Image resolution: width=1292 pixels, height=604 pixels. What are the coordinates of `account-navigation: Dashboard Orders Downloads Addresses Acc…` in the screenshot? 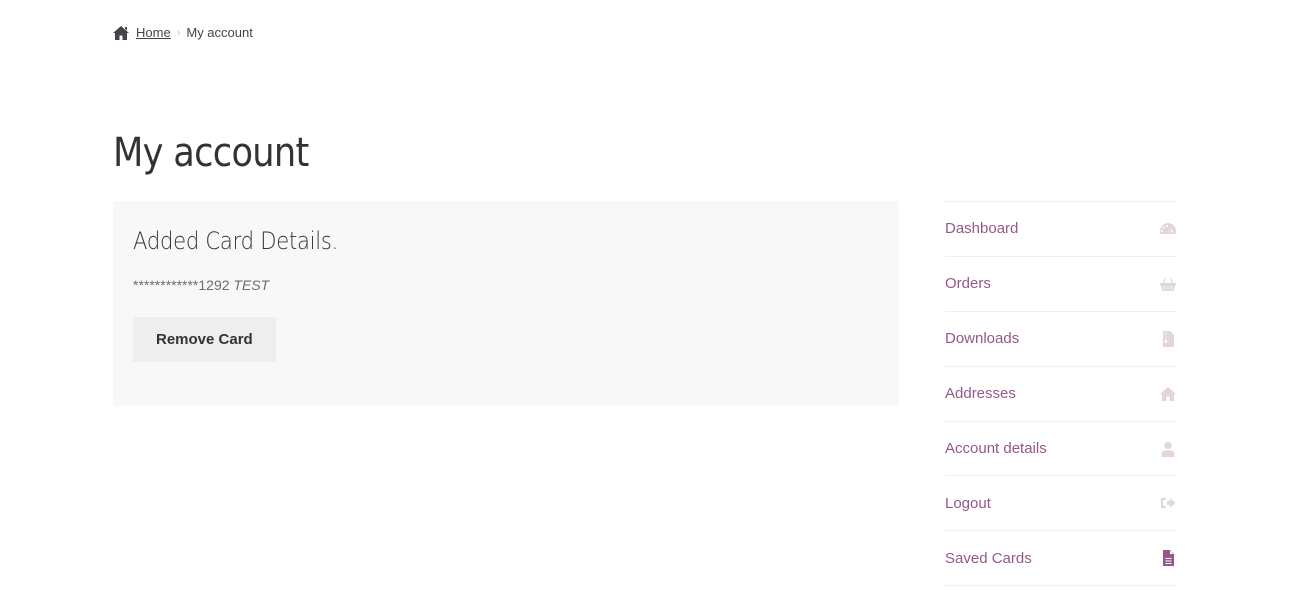 It's located at (1060, 394).